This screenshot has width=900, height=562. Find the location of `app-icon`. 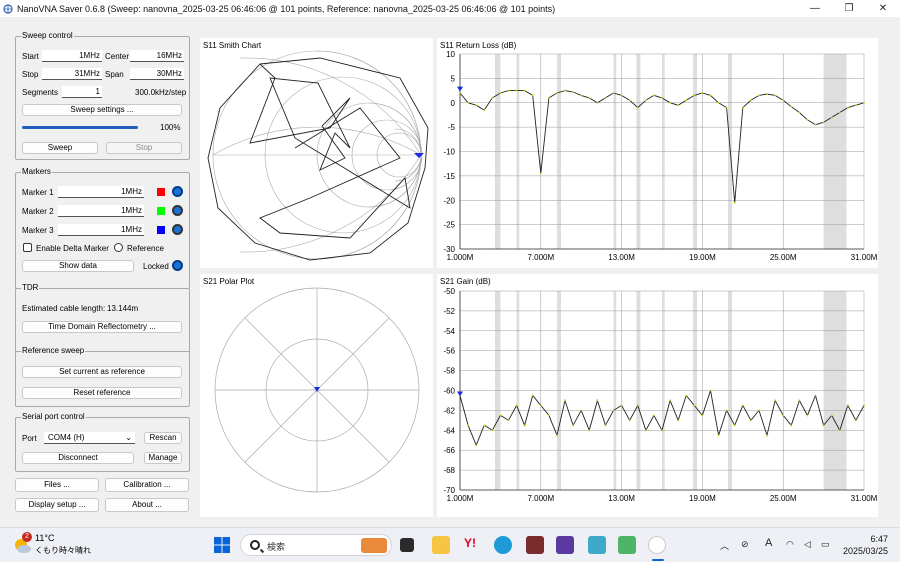

app-icon is located at coordinates (8, 8).